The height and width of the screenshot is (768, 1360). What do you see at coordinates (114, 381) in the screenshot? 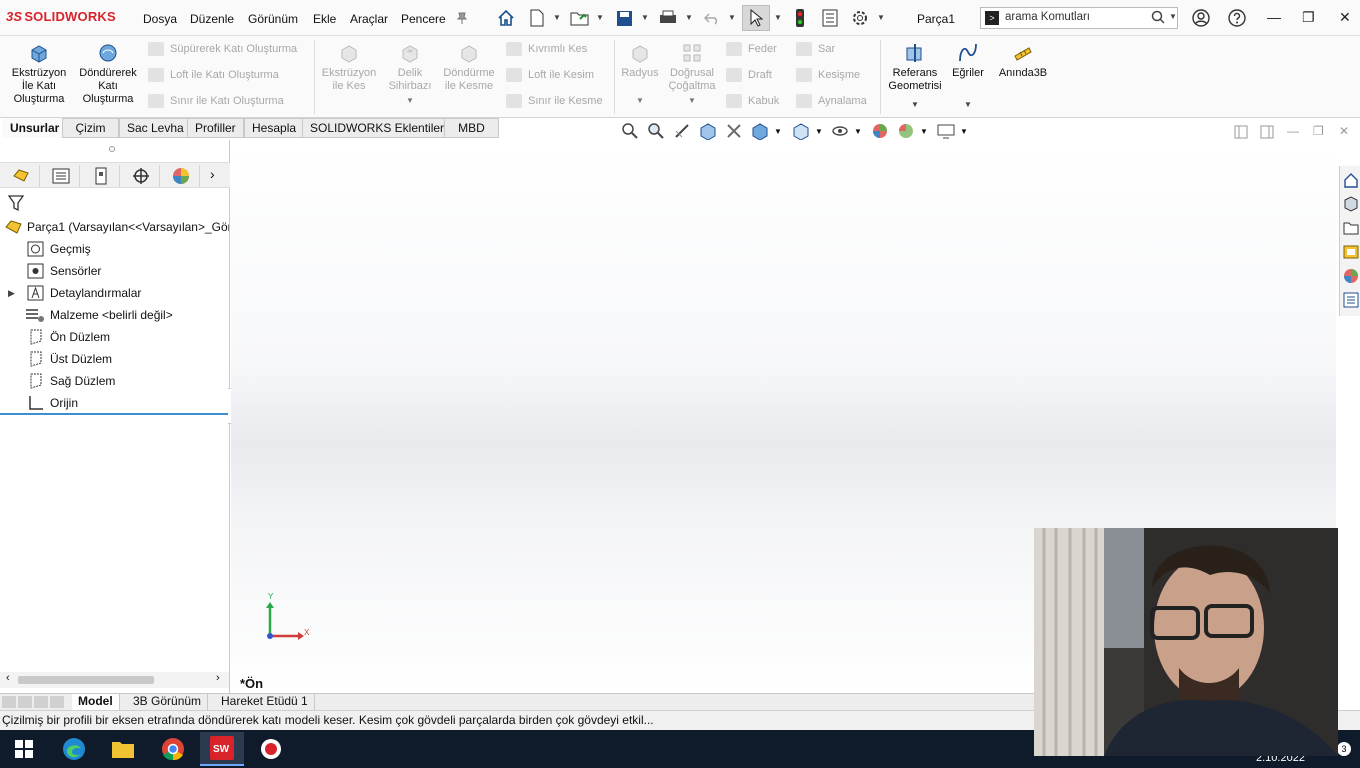
I see `tree-item-right-plane: Sağ Düzlem` at bounding box center [114, 381].